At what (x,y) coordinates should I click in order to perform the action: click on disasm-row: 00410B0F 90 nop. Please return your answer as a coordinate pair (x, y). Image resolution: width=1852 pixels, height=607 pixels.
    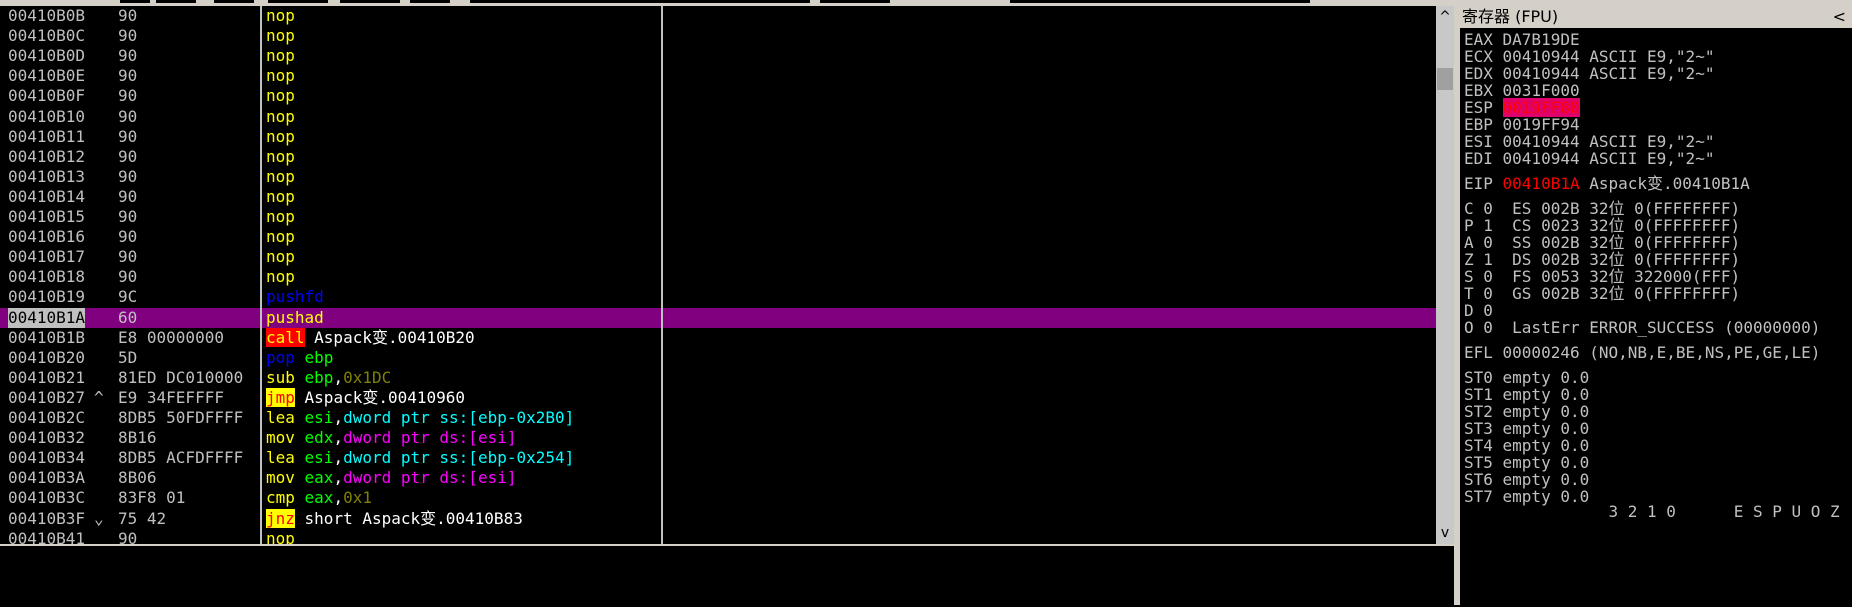
    Looking at the image, I should click on (718, 96).